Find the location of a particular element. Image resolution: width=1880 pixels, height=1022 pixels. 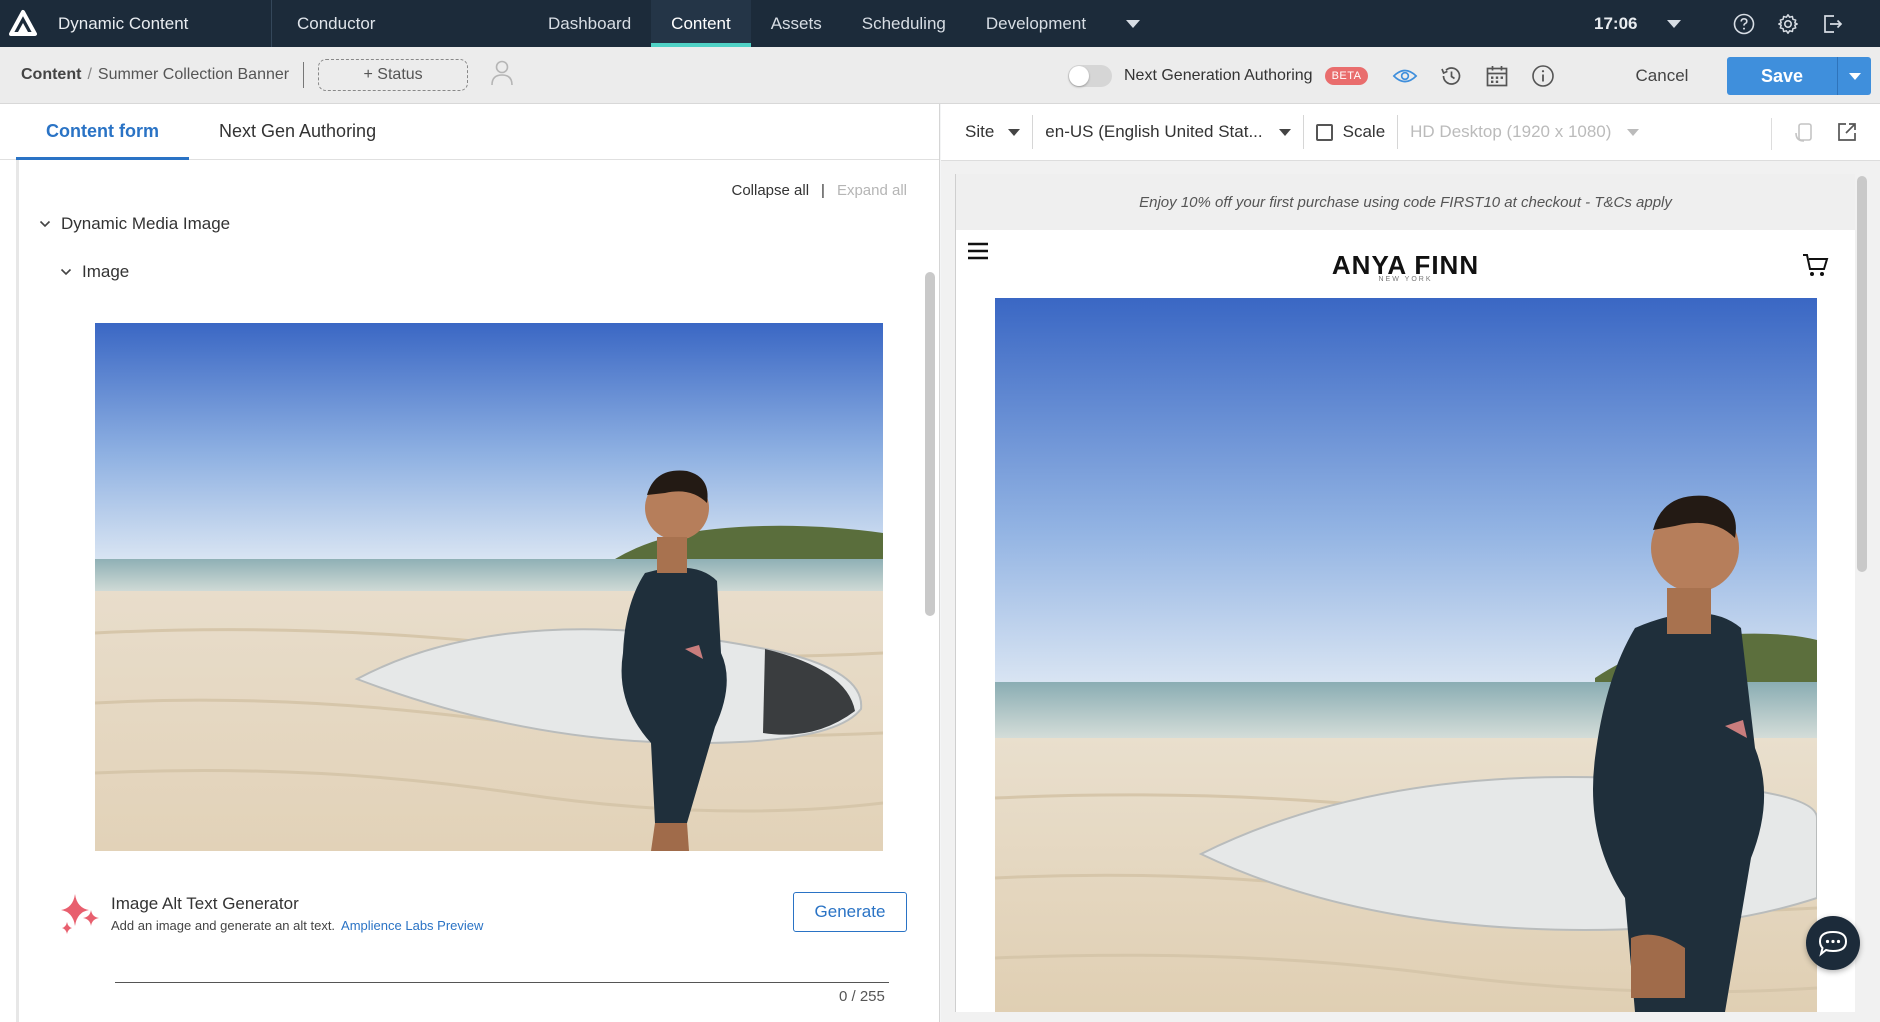

clock-label: 17:06 is located at coordinates (1616, 23).